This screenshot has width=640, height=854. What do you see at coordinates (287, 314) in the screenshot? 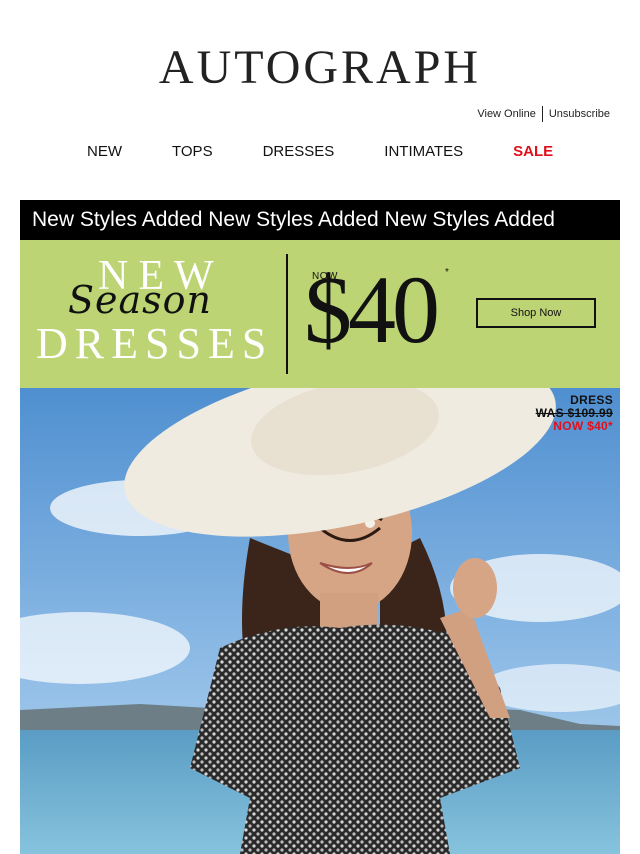
I see `banner-divider` at bounding box center [287, 314].